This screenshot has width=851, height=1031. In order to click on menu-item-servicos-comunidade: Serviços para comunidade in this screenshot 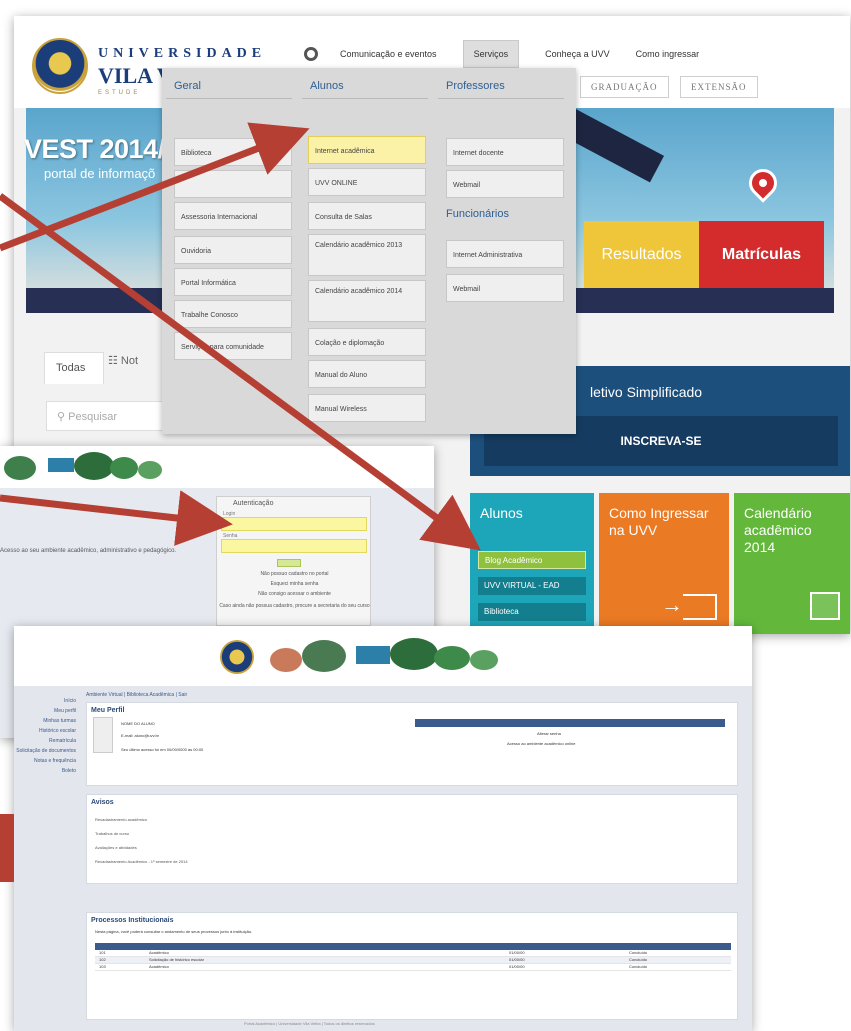, I will do `click(233, 346)`.